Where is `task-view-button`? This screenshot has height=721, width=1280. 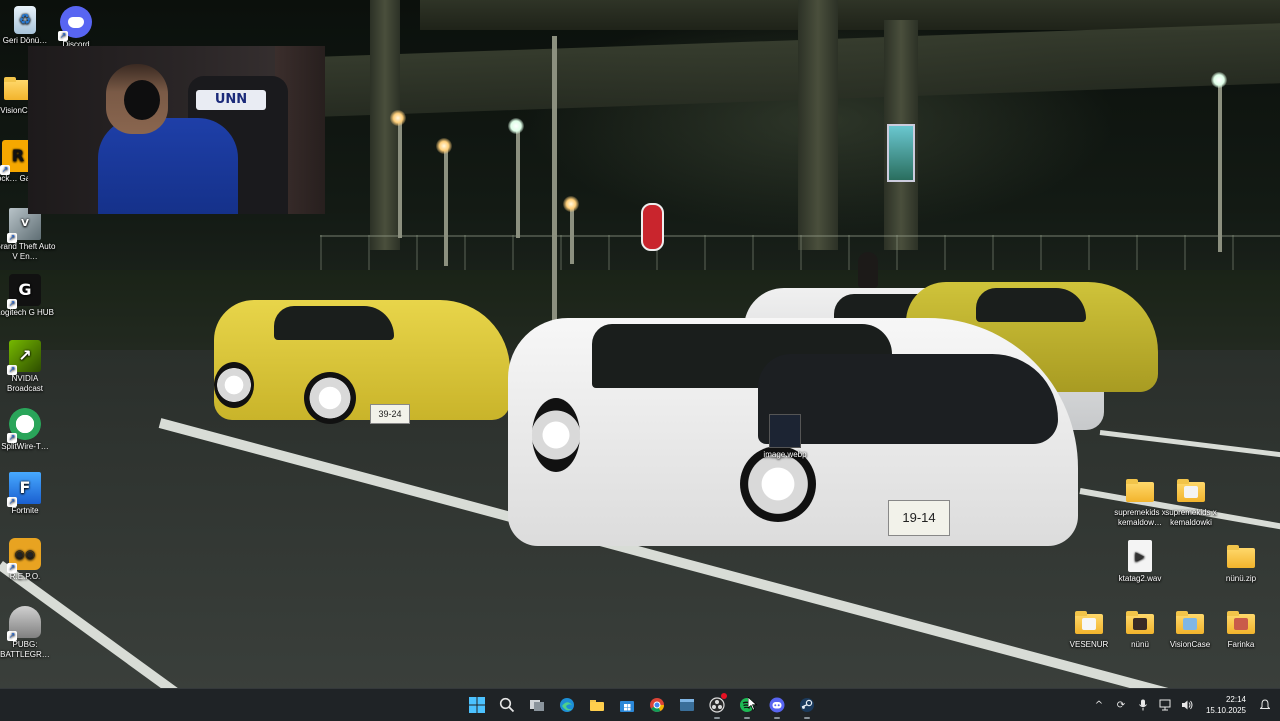
task-view-button is located at coordinates (537, 705).